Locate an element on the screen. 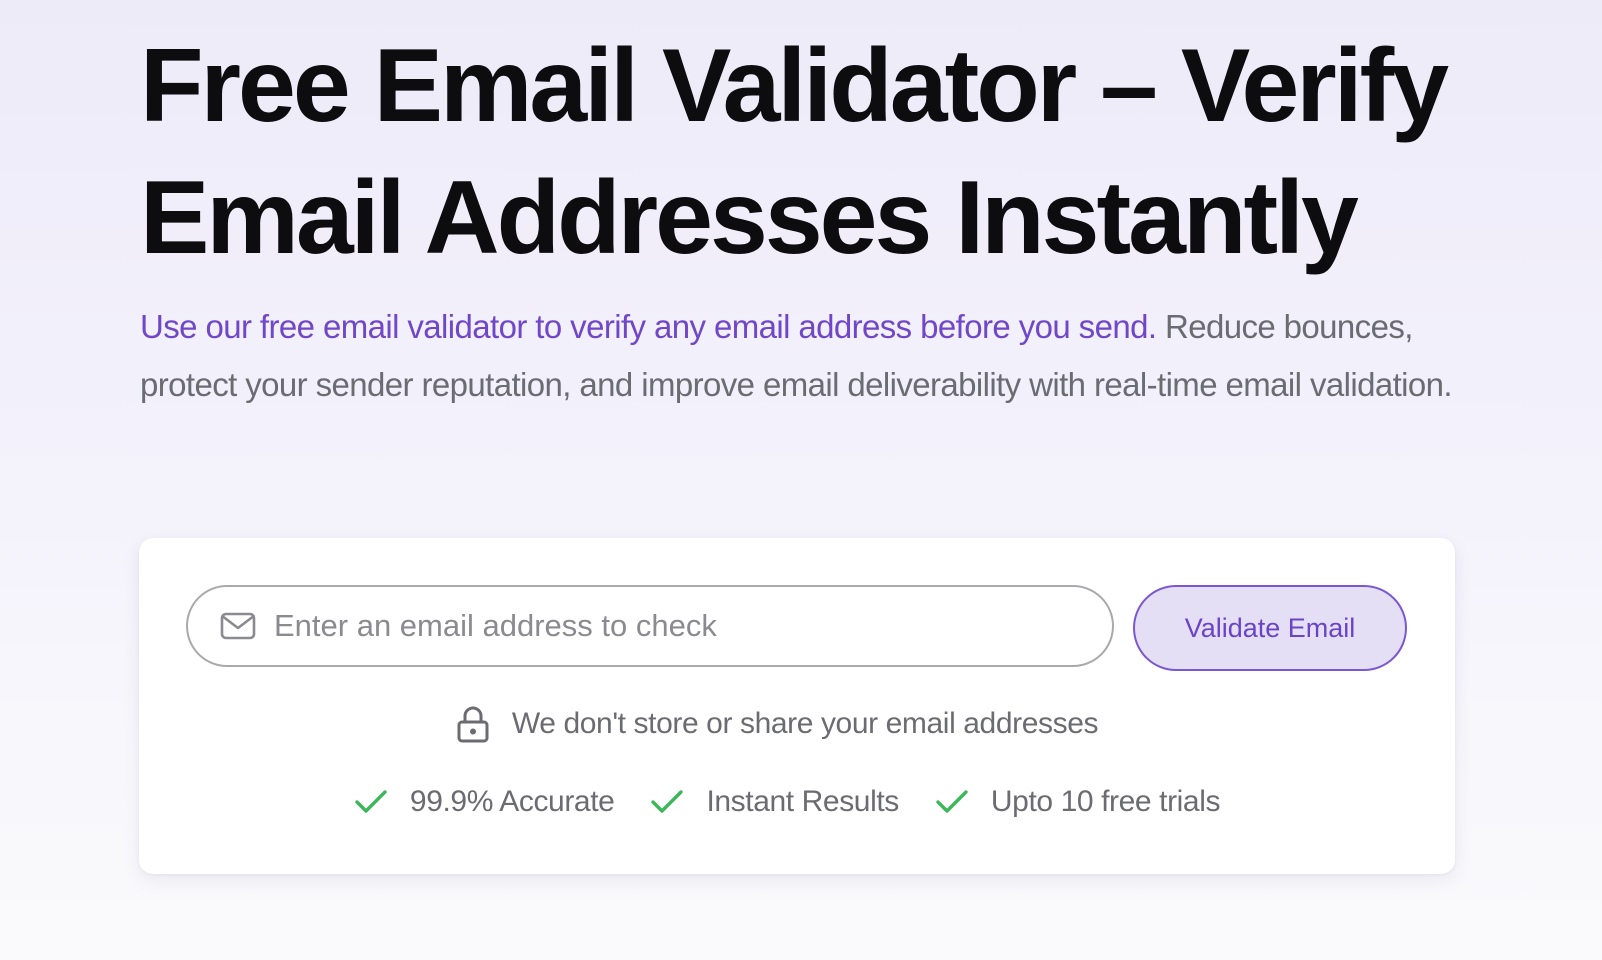 This screenshot has width=1602, height=960. feature-item-instant: Instant Results is located at coordinates (774, 802).